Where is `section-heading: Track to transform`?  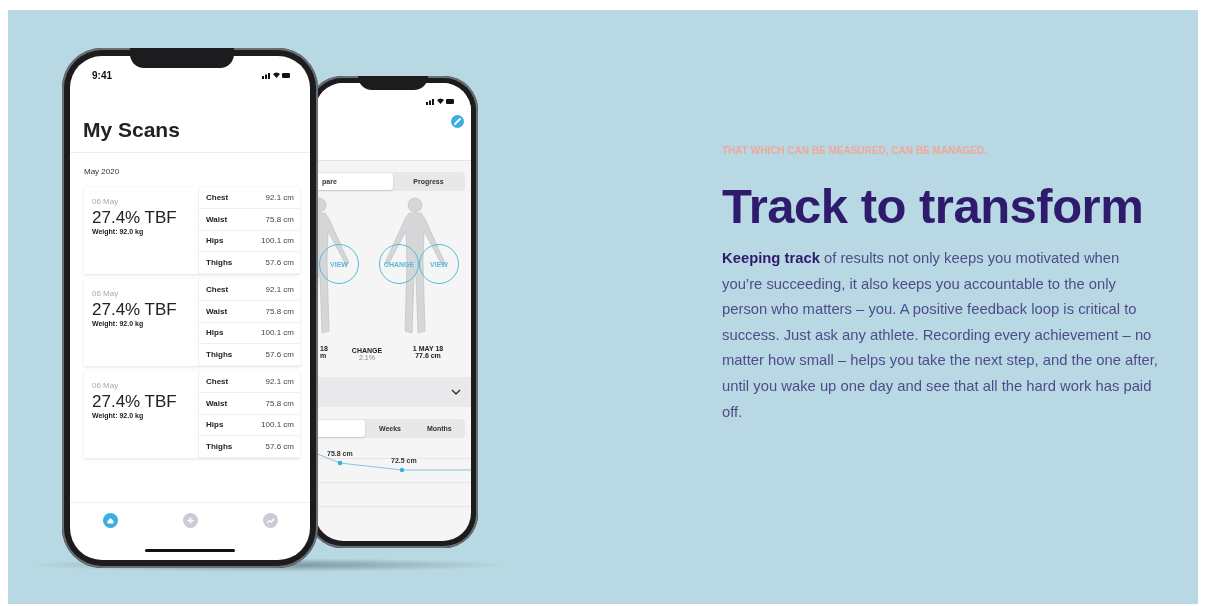
section-heading: Track to transform is located at coordinates (933, 206).